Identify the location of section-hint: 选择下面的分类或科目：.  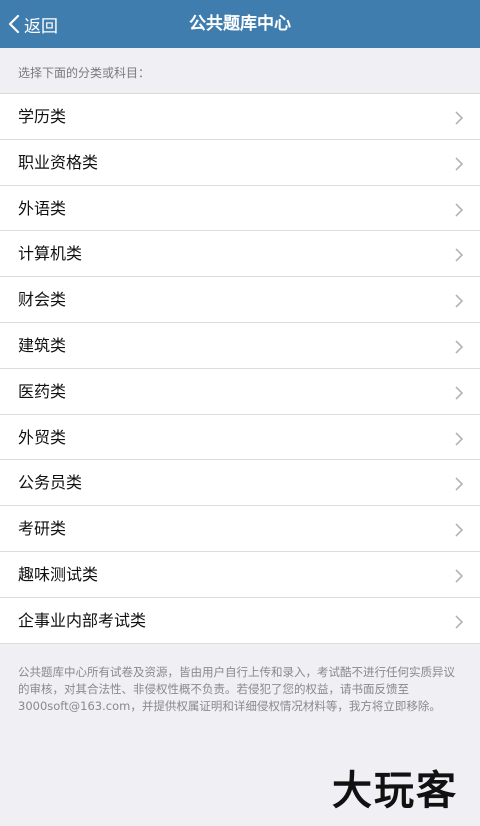
(84, 73).